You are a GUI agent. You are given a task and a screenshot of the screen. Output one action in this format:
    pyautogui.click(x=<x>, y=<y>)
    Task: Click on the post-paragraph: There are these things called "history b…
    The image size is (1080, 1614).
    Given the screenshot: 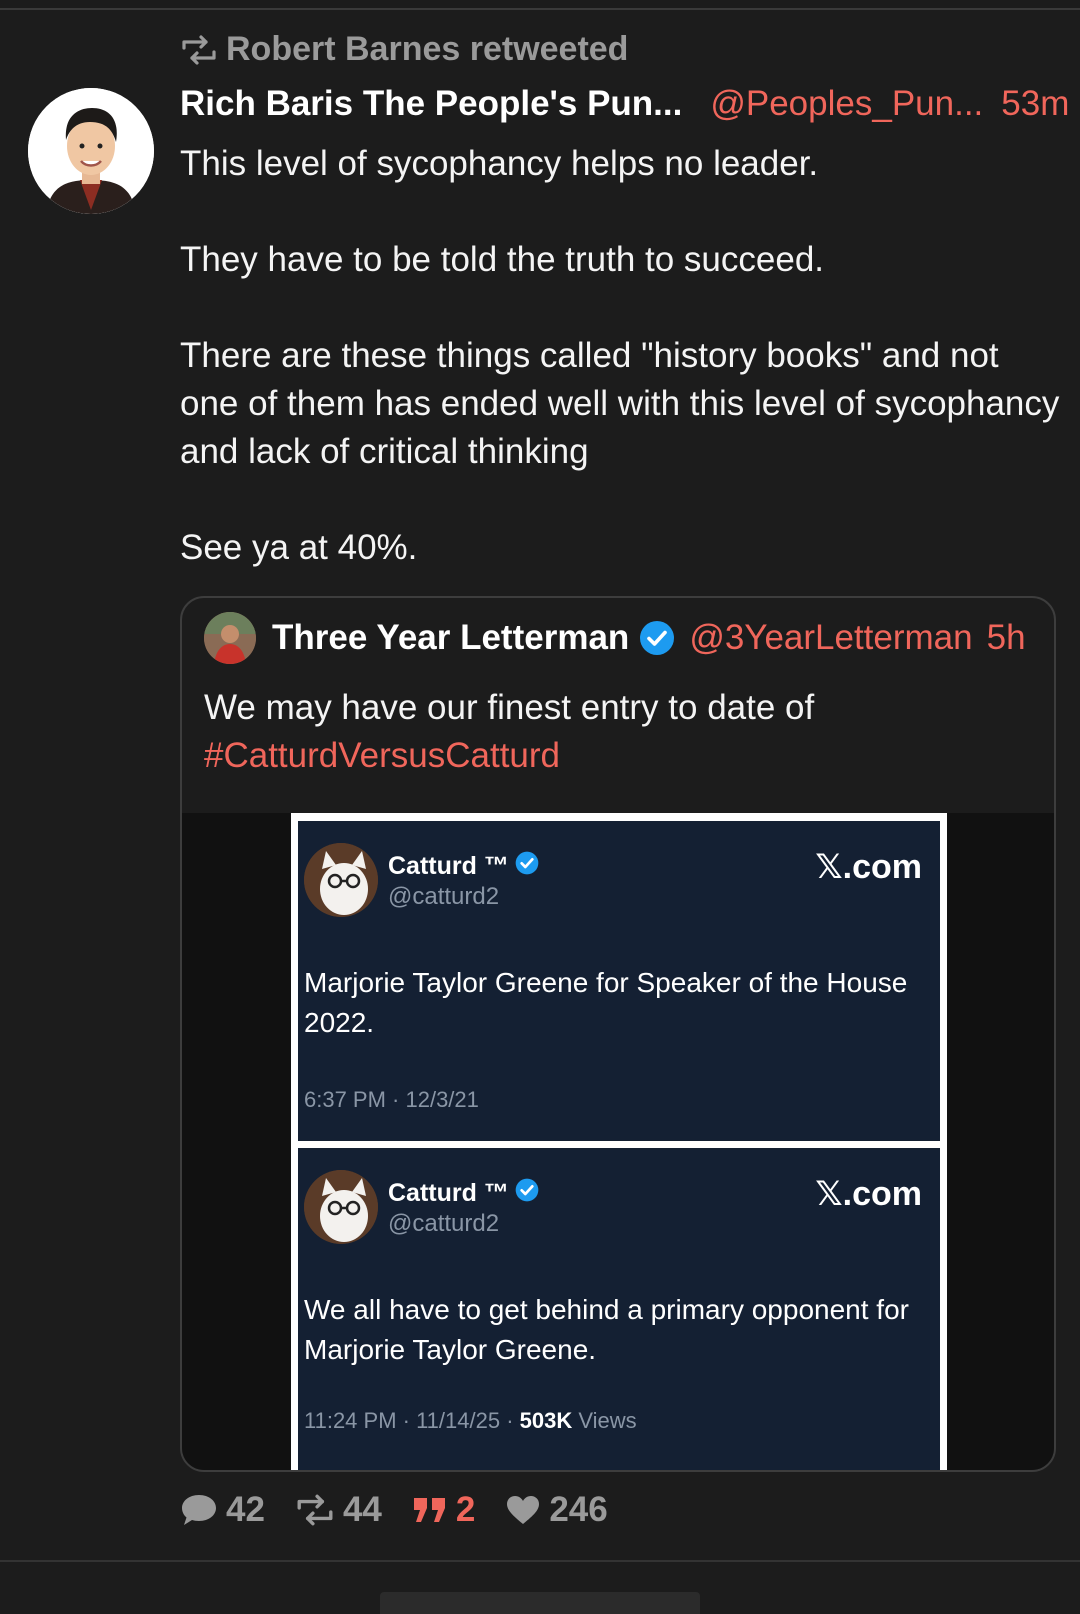 What is the action you would take?
    pyautogui.click(x=620, y=403)
    